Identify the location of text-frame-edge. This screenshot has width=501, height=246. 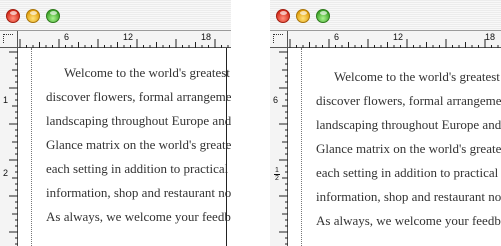
(226, 147).